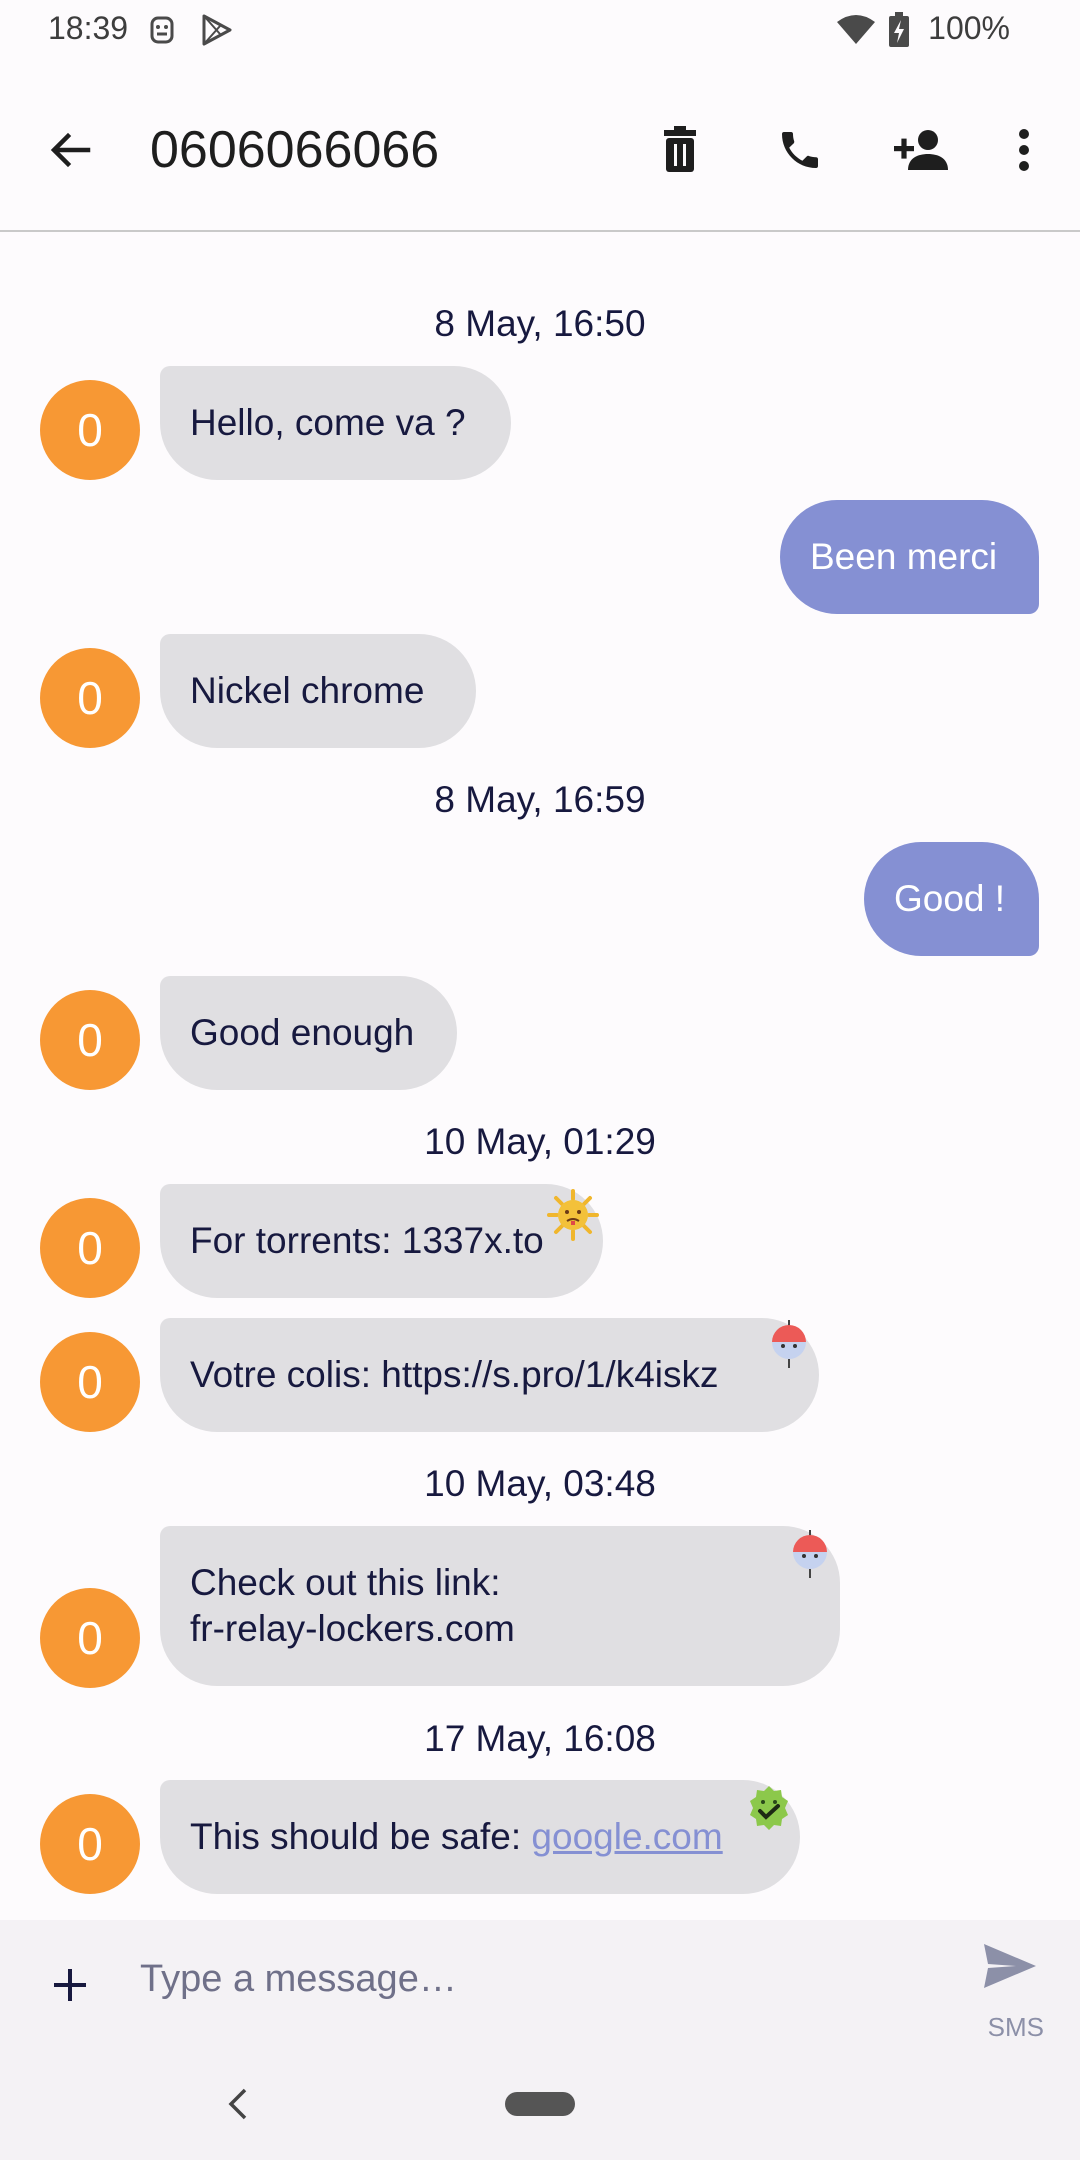 The width and height of the screenshot is (1080, 2160). I want to click on message-text: Good !, so click(950, 898).